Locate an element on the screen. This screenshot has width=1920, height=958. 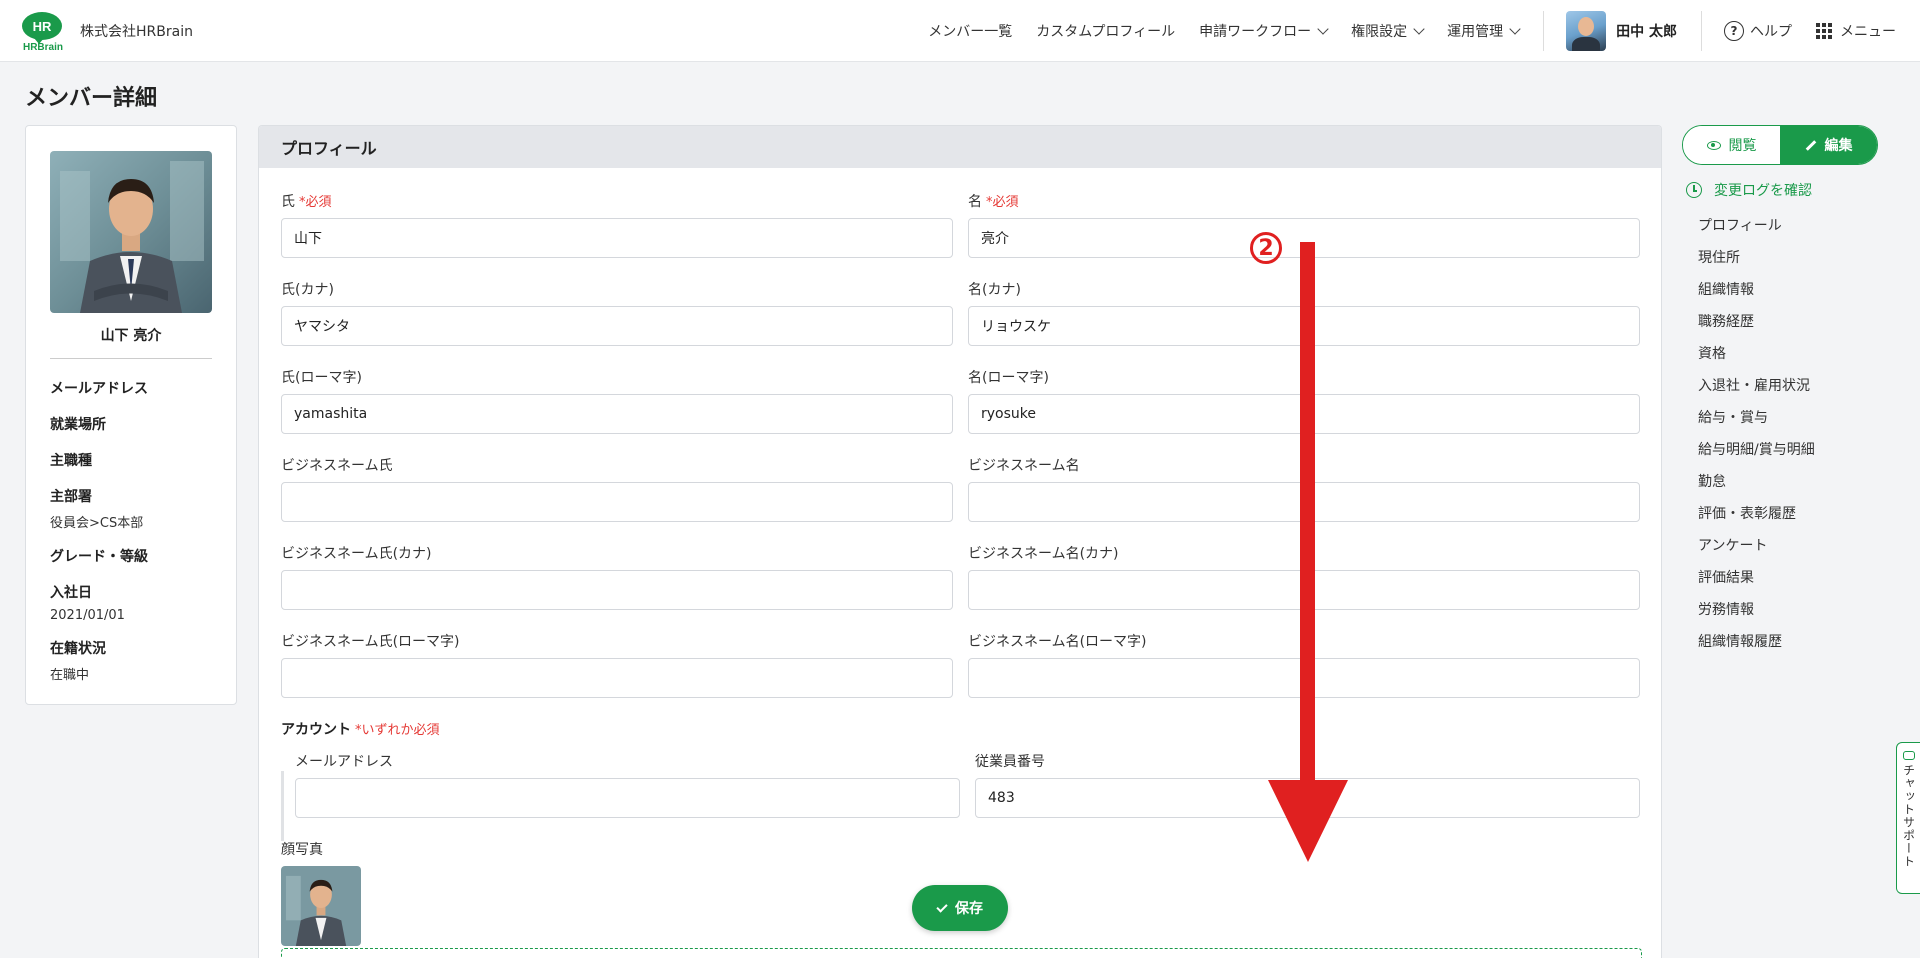
check-icon is located at coordinates (942, 906).